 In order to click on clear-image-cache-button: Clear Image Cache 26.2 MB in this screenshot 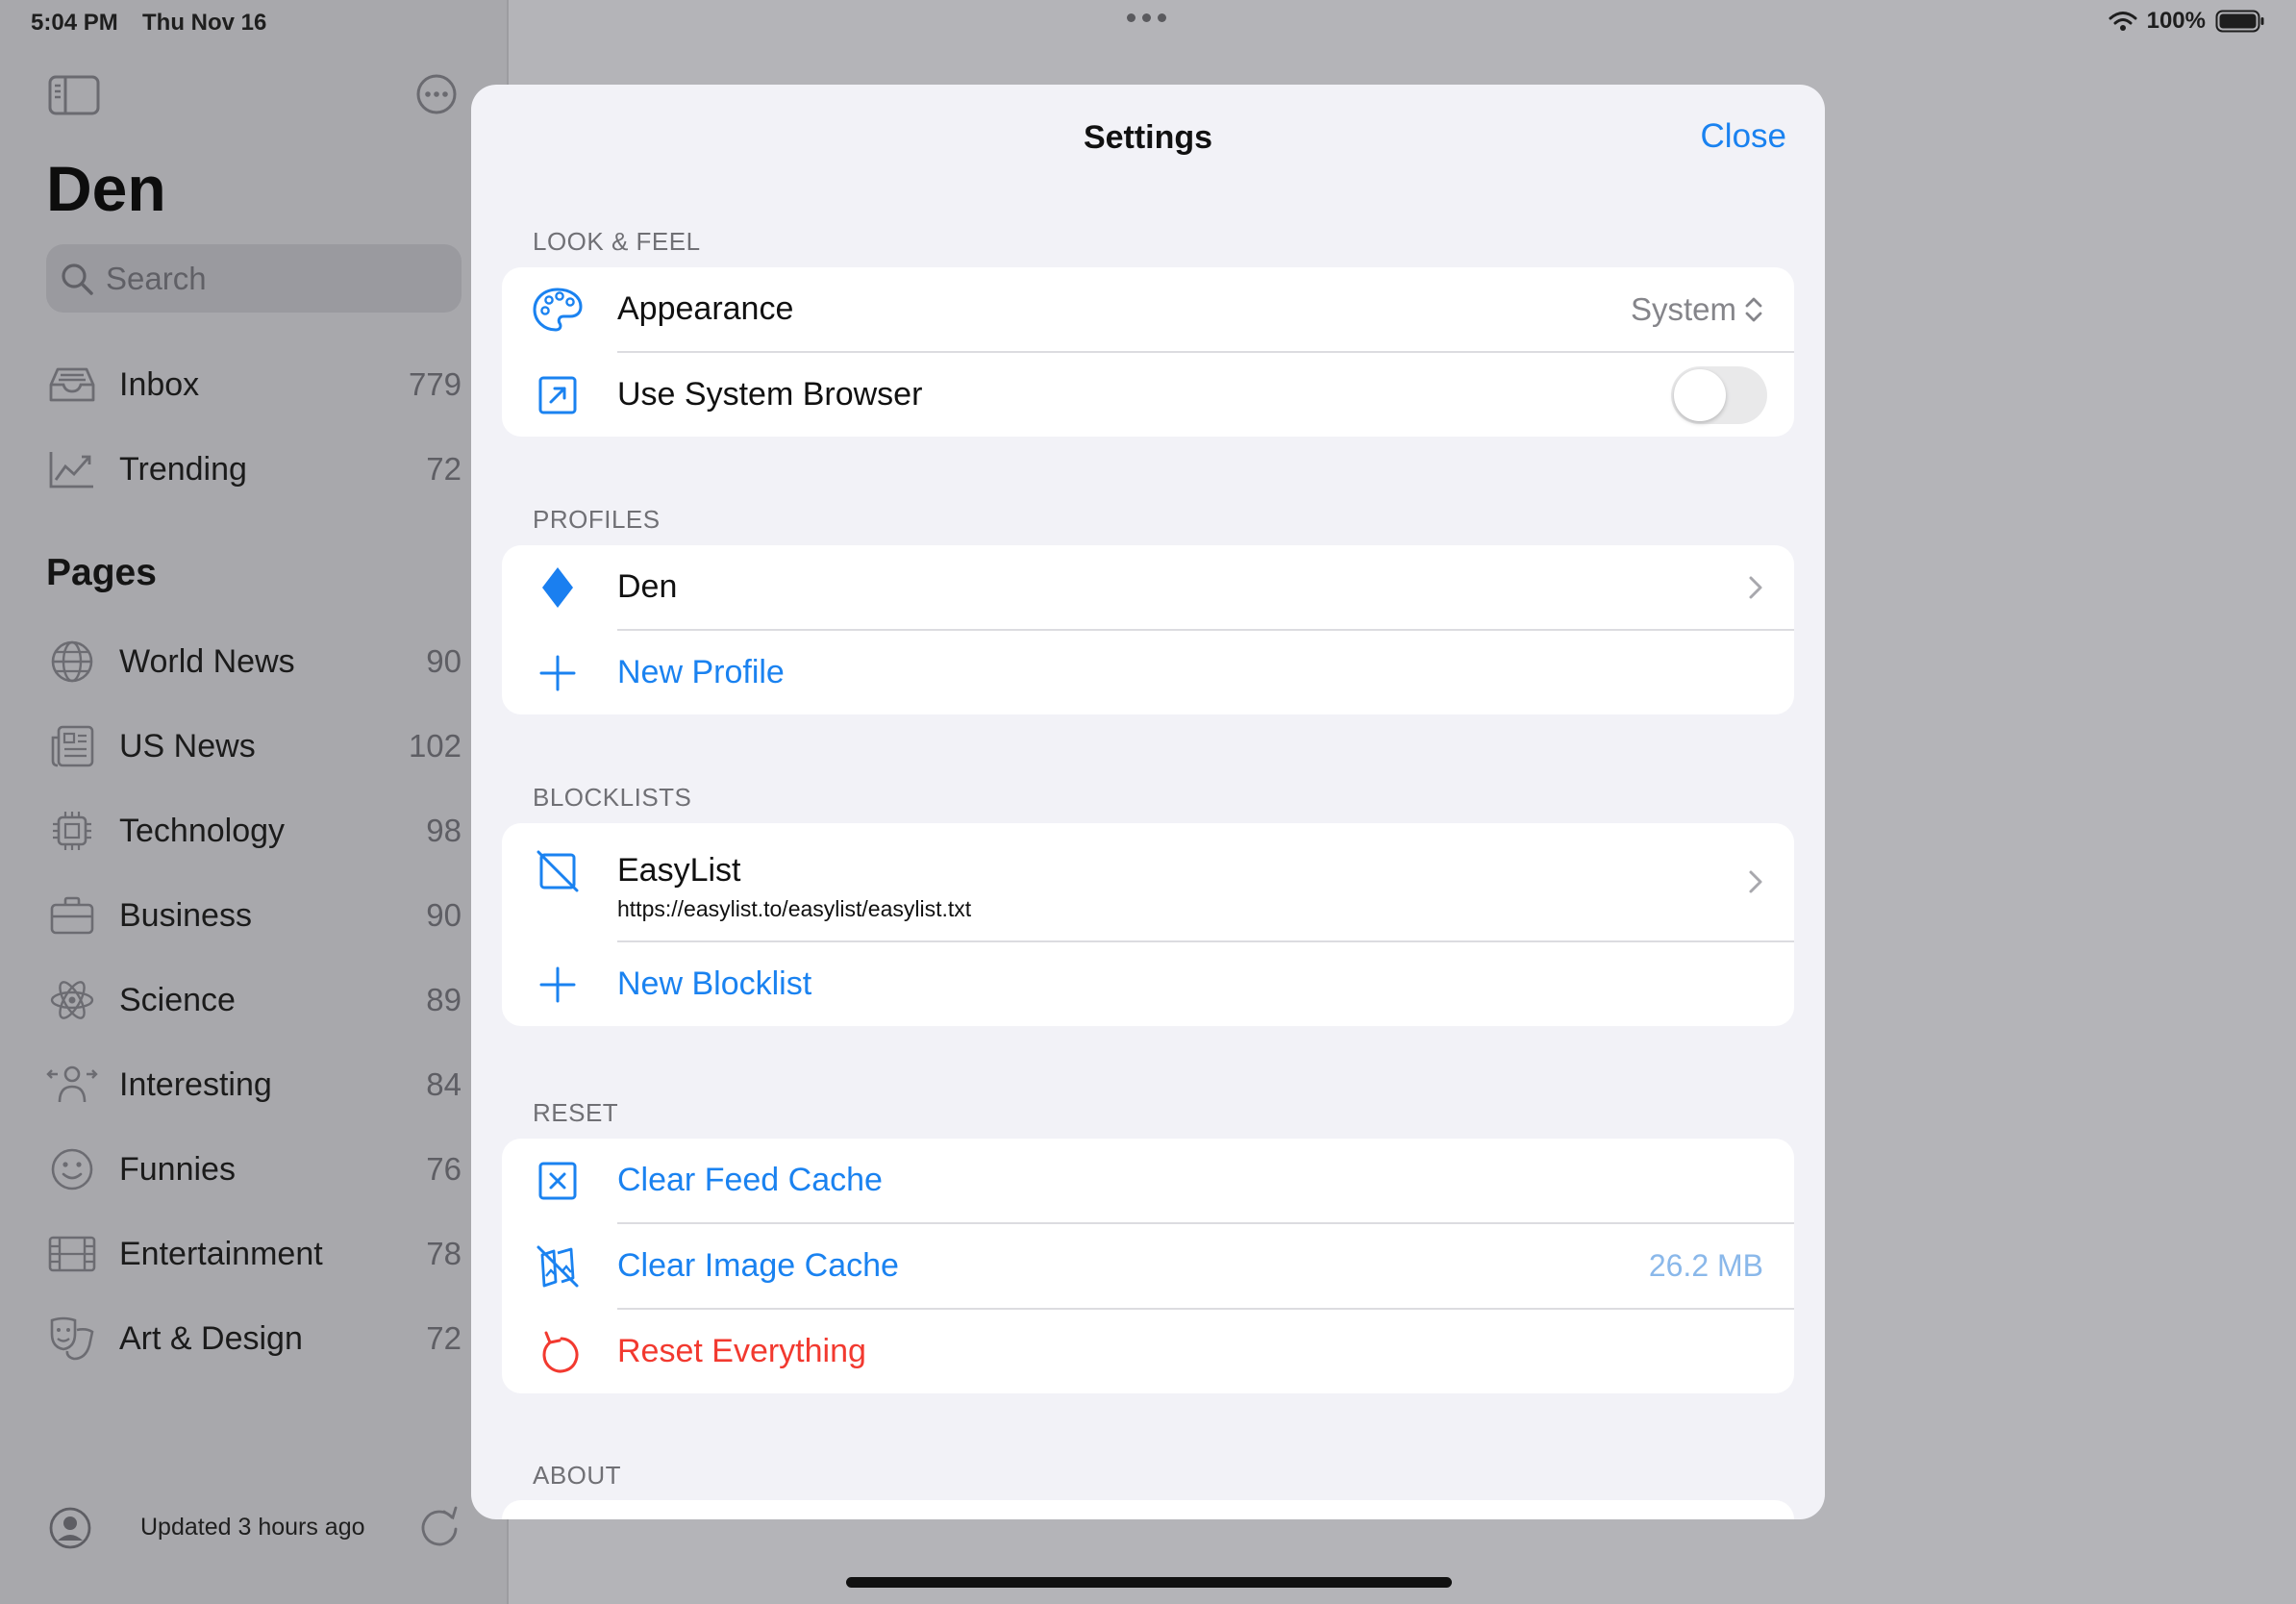, I will do `click(1148, 1266)`.